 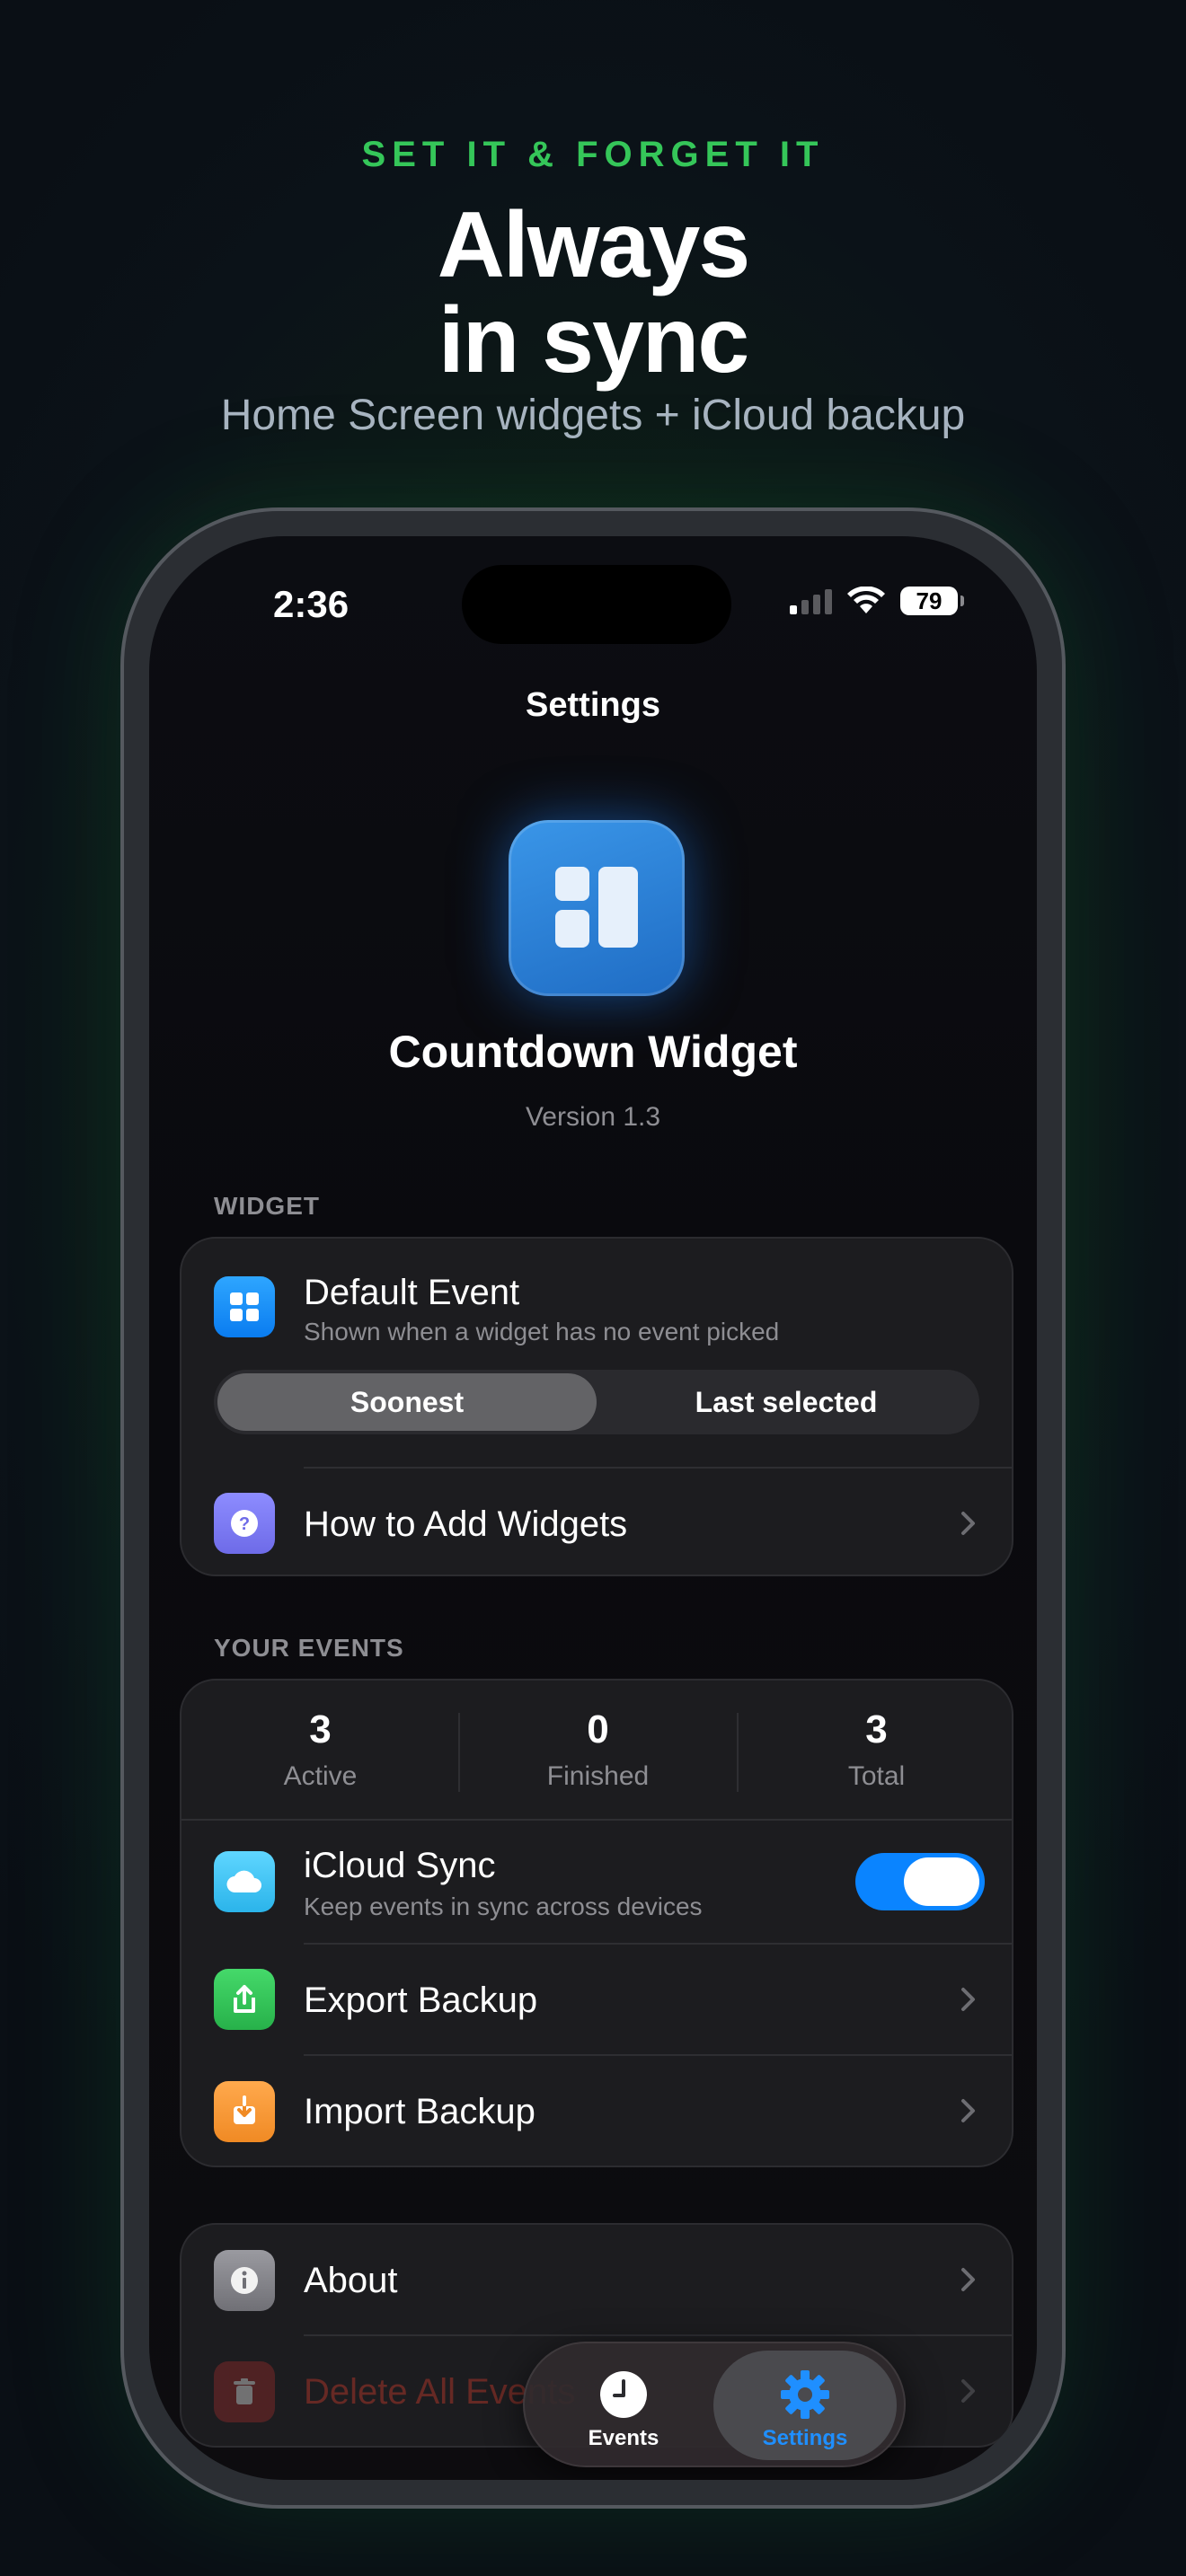 What do you see at coordinates (593, 245) in the screenshot?
I see `headline-line-1: Always` at bounding box center [593, 245].